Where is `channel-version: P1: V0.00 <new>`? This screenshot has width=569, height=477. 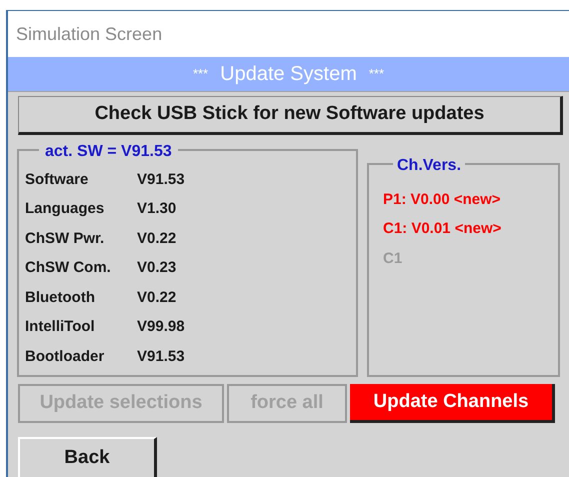 channel-version: P1: V0.00 <new> is located at coordinates (441, 200).